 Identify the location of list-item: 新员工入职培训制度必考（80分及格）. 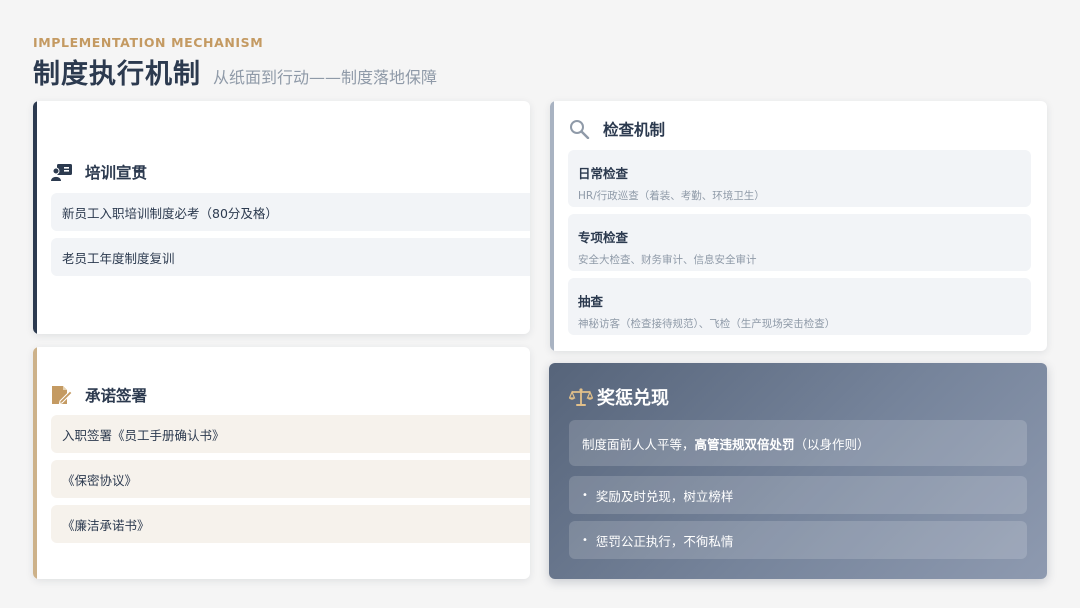
(290, 212).